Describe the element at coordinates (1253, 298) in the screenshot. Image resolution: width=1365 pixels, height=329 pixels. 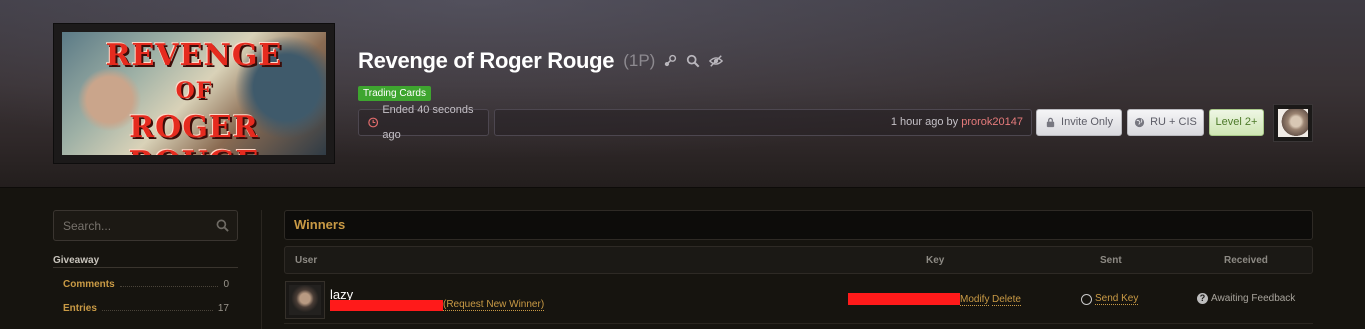
I see `received-status-label: Awaiting Feedback` at that location.